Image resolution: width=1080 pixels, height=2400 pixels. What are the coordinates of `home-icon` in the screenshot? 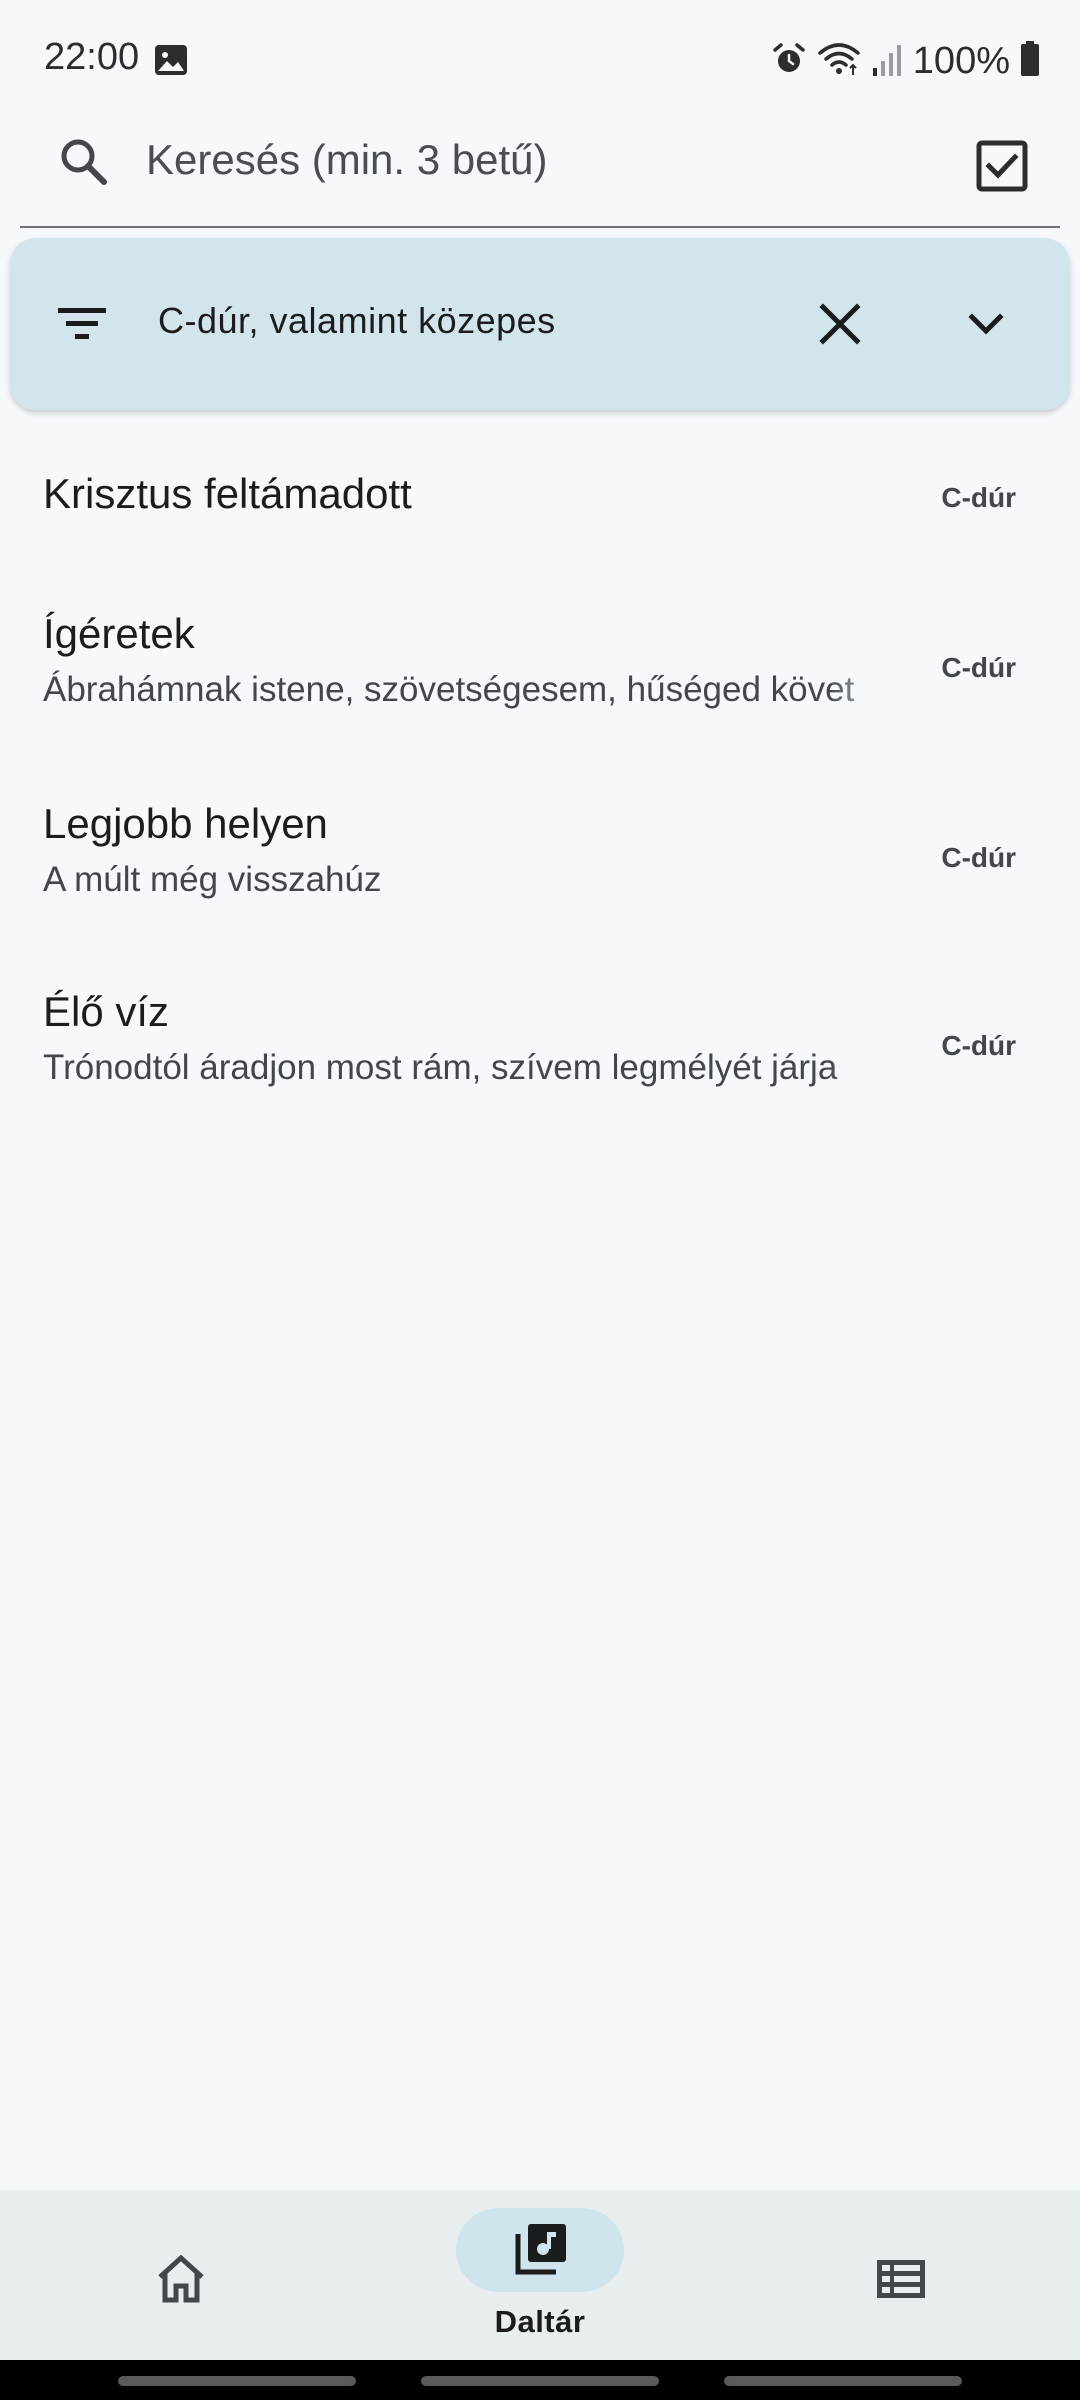 It's located at (181, 2279).